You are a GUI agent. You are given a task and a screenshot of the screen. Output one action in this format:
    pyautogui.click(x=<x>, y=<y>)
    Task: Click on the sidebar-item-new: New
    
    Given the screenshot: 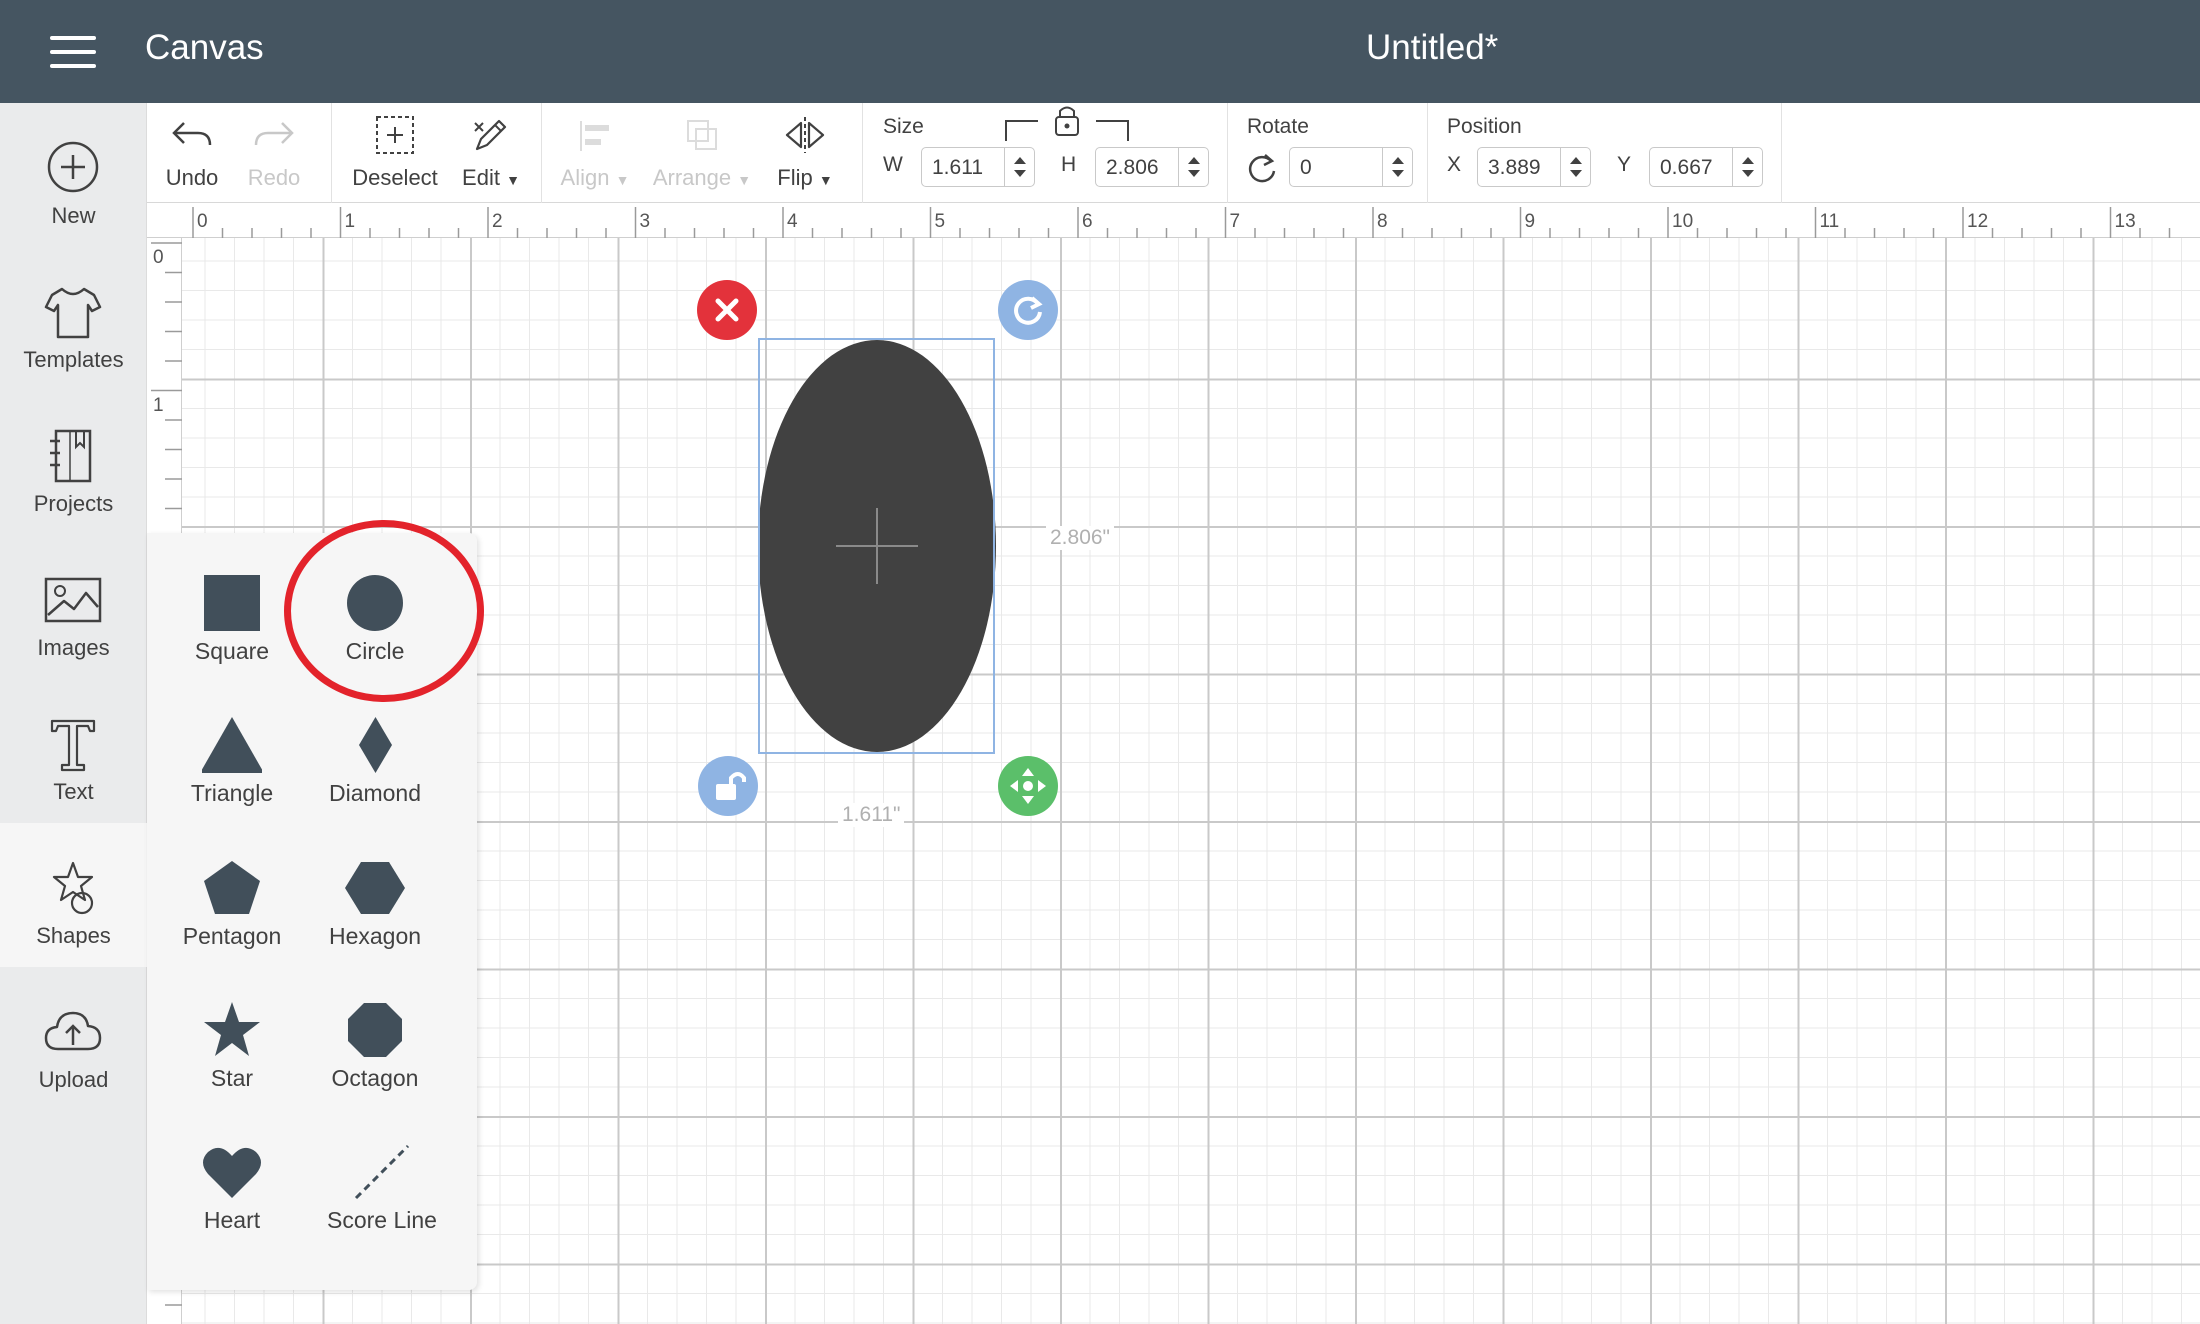 What is the action you would take?
    pyautogui.click(x=73, y=175)
    